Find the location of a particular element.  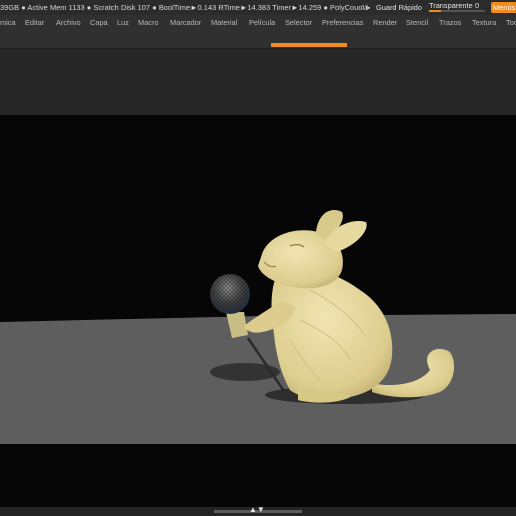

menu-item-luz: Luz is located at coordinates (123, 22).